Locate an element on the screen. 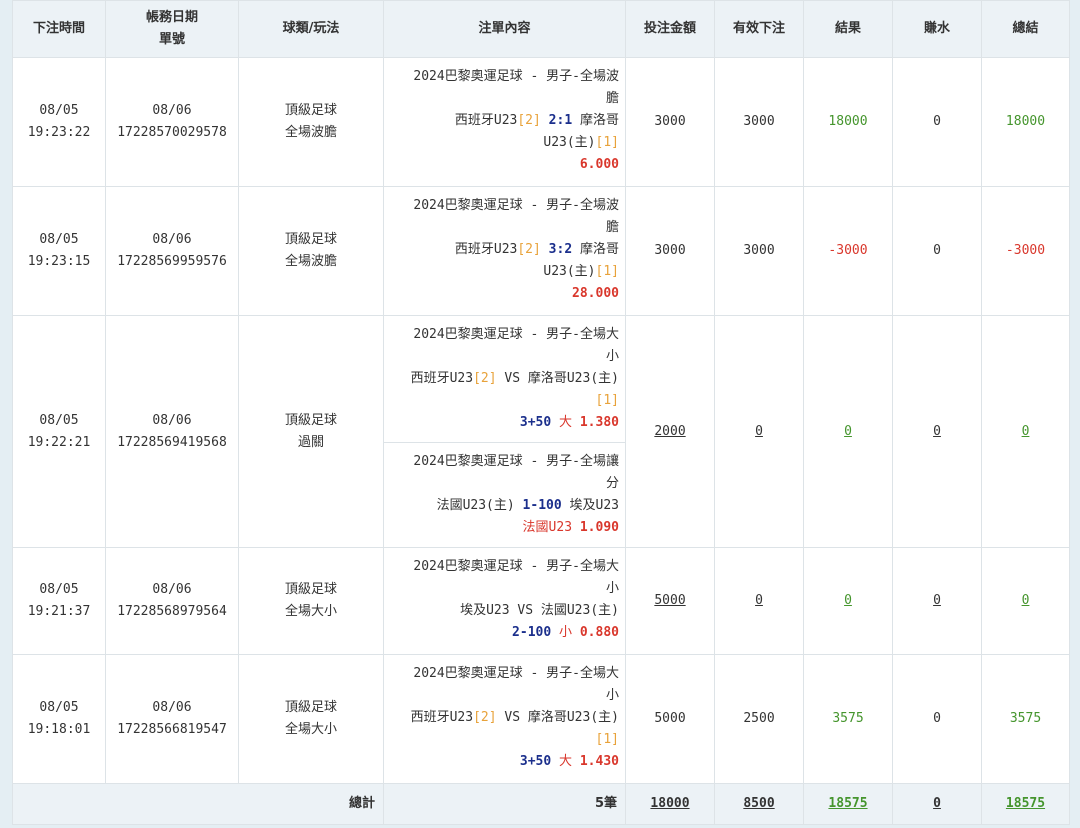 This screenshot has width=1080, height=828. header-bet-content: 注單內容 is located at coordinates (504, 29).